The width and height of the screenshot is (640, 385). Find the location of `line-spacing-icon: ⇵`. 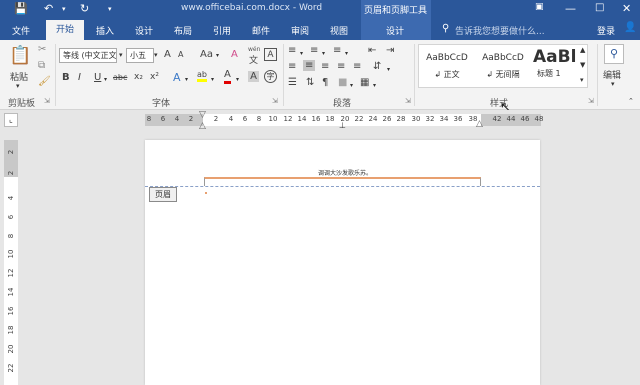

line-spacing-icon: ⇵ is located at coordinates (377, 66).